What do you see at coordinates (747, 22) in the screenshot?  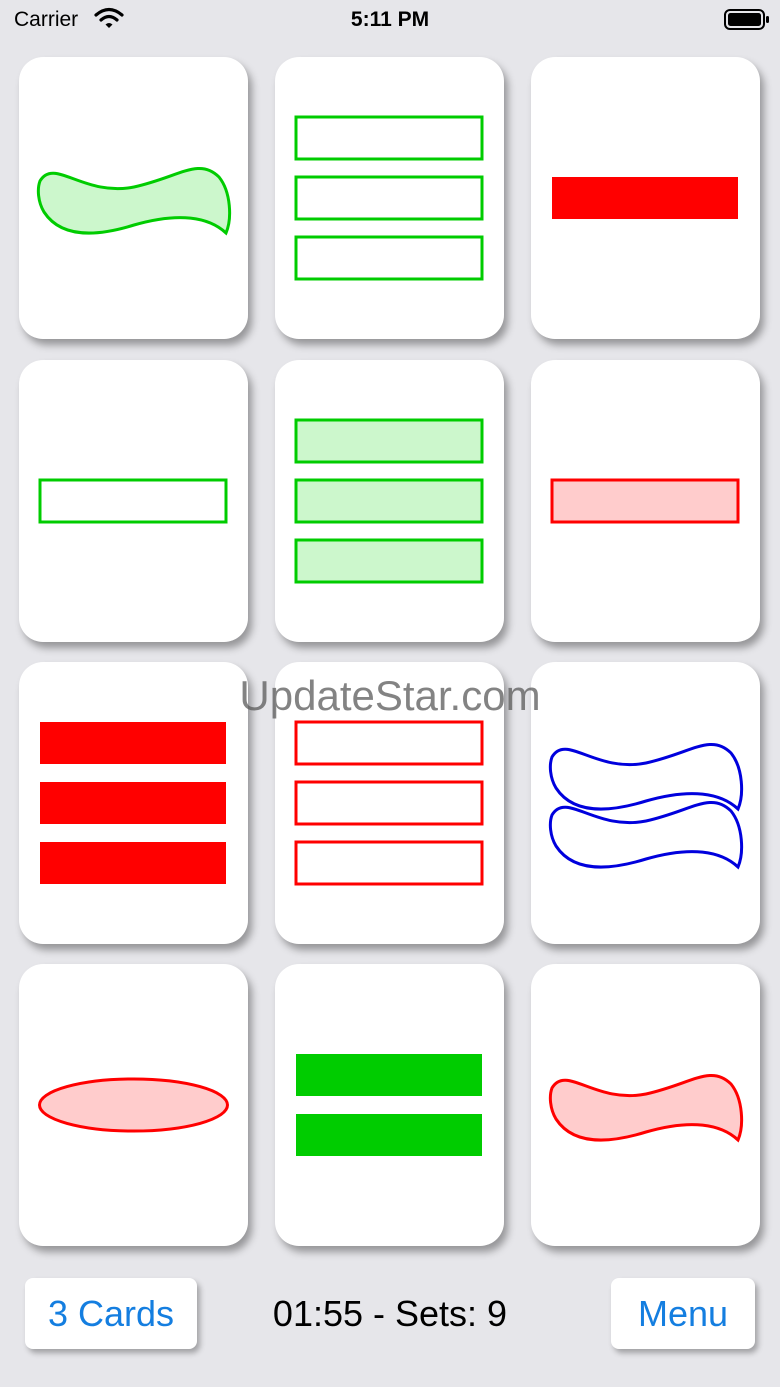 I see `battery-icon` at bounding box center [747, 22].